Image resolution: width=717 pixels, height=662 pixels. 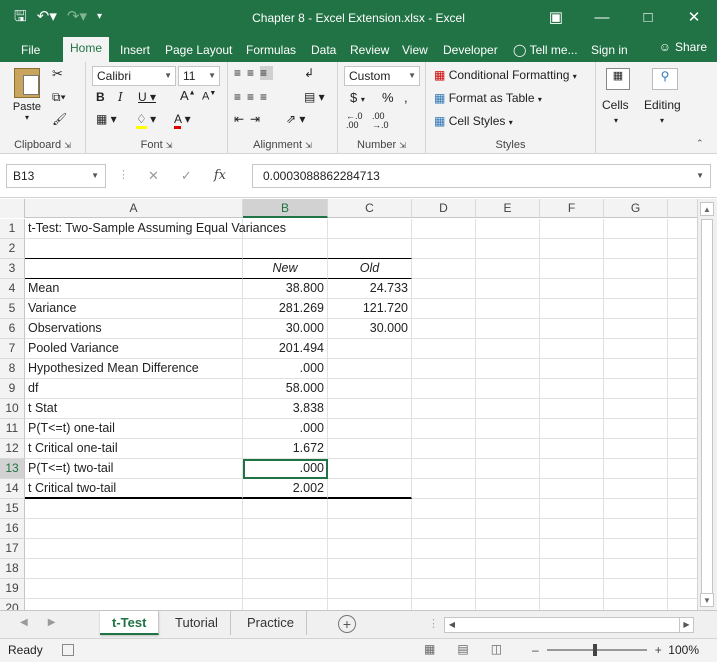 What do you see at coordinates (444, 489) in the screenshot?
I see `cell-d14` at bounding box center [444, 489].